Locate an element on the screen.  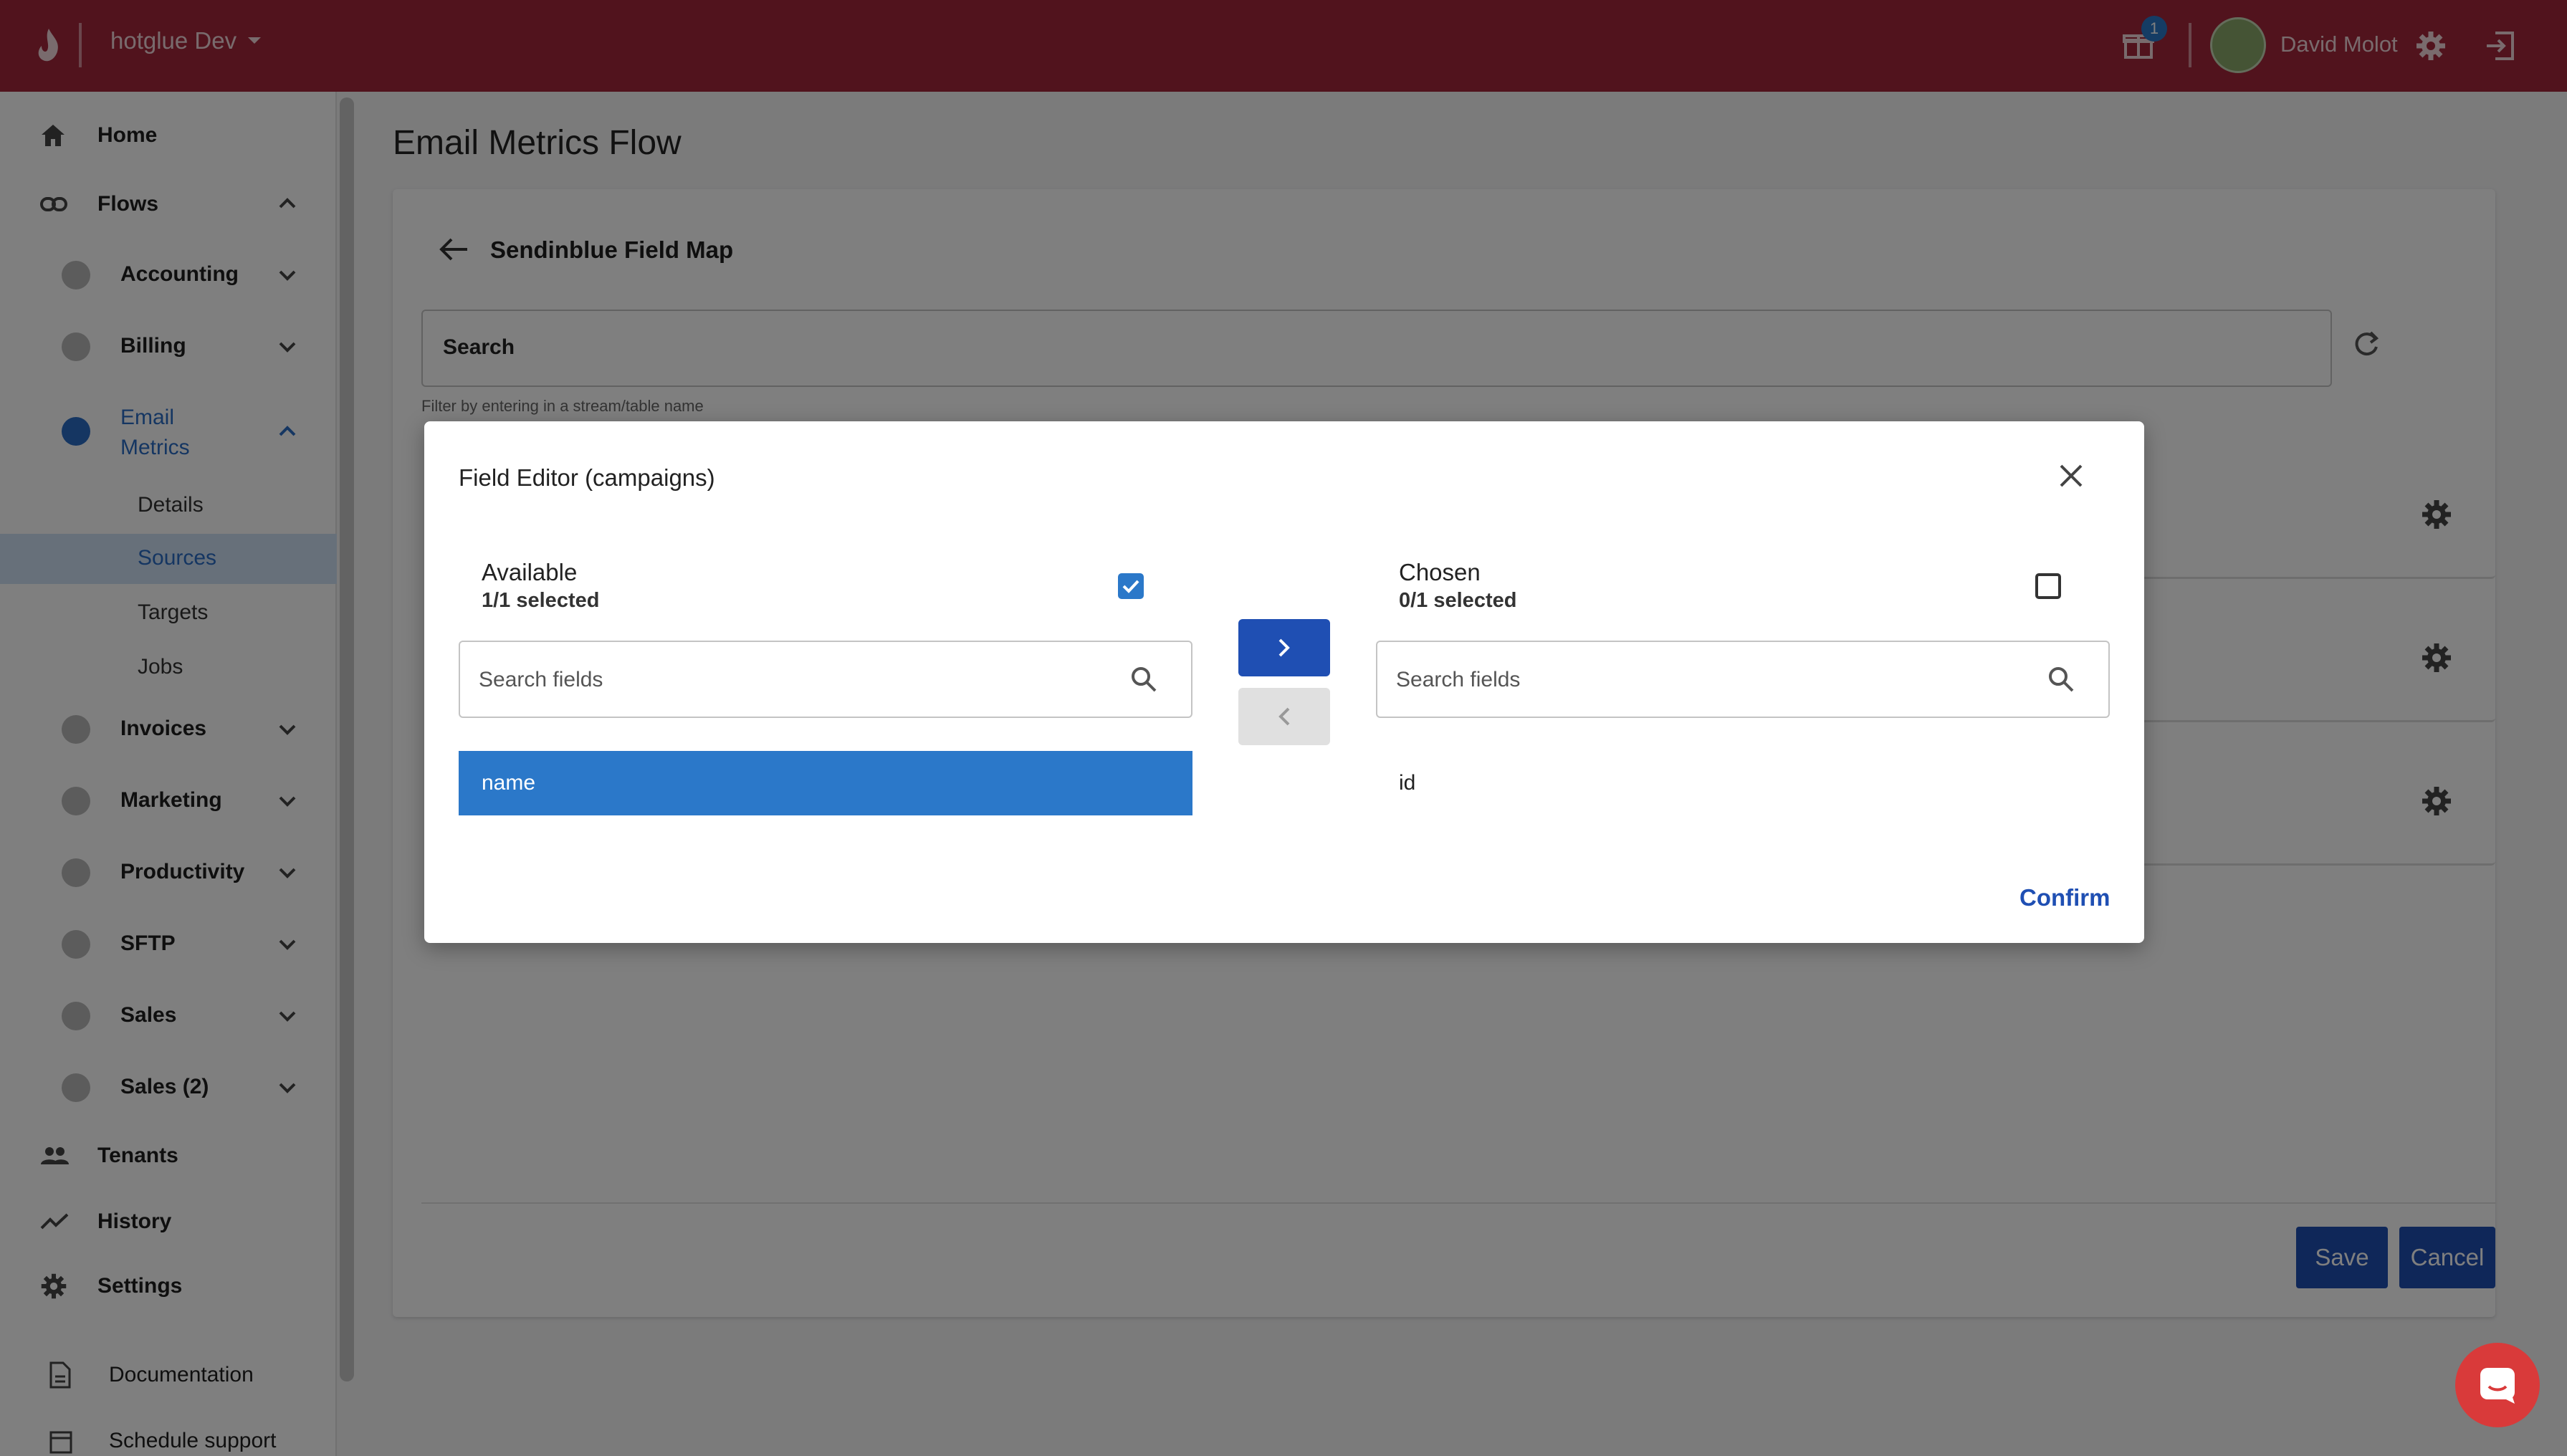
chat-icon is located at coordinates (2497, 1385).